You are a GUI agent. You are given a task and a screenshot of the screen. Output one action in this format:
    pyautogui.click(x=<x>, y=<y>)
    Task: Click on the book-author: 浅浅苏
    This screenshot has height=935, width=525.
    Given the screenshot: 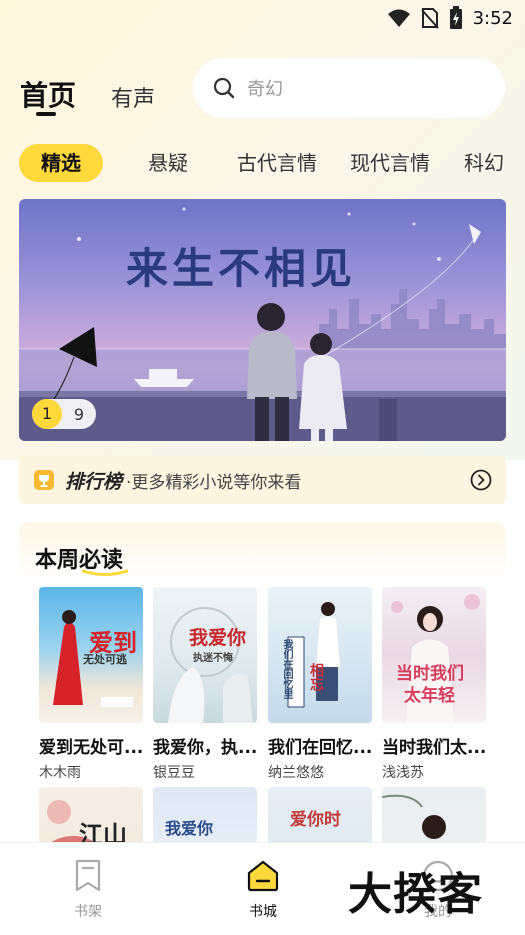 What is the action you would take?
    pyautogui.click(x=403, y=773)
    